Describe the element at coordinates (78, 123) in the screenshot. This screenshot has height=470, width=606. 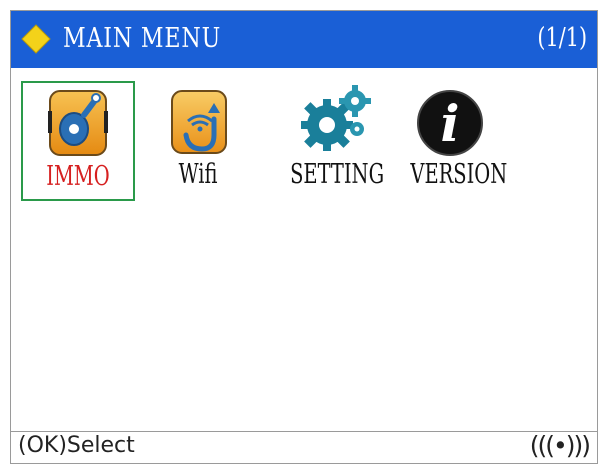
I see `key-remote-icon` at that location.